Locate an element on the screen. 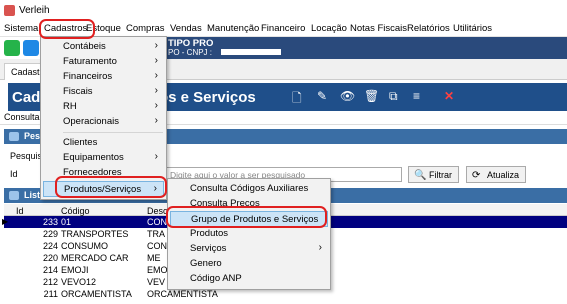 The height and width of the screenshot is (304, 567). company-banner: TIPO PRO PO - CNPJ : is located at coordinates (366, 48).